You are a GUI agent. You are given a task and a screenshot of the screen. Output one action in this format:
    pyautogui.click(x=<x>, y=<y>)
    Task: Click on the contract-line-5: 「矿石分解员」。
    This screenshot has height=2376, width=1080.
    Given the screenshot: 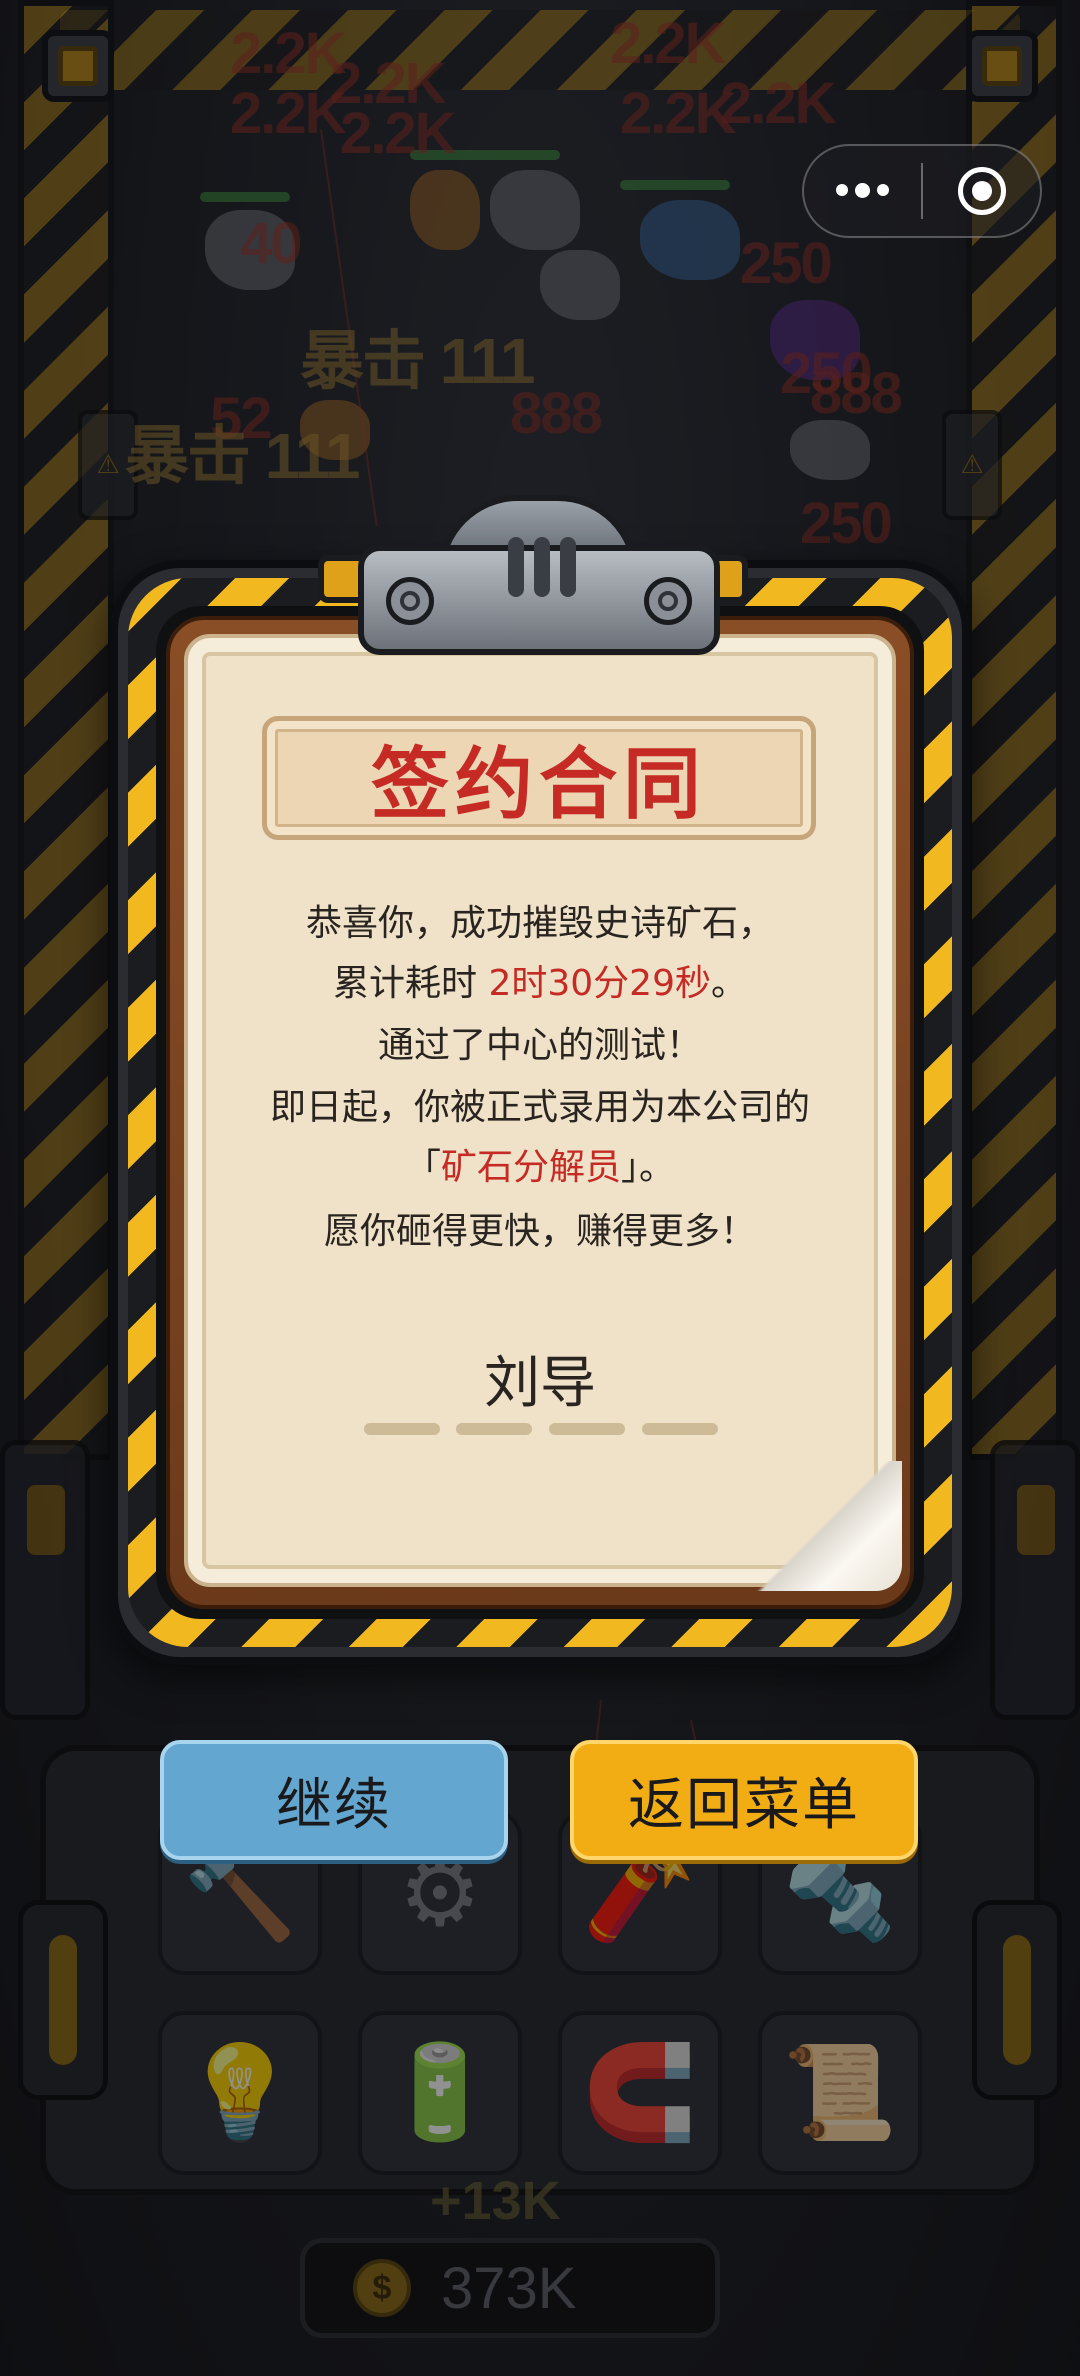 What is the action you would take?
    pyautogui.click(x=540, y=1168)
    